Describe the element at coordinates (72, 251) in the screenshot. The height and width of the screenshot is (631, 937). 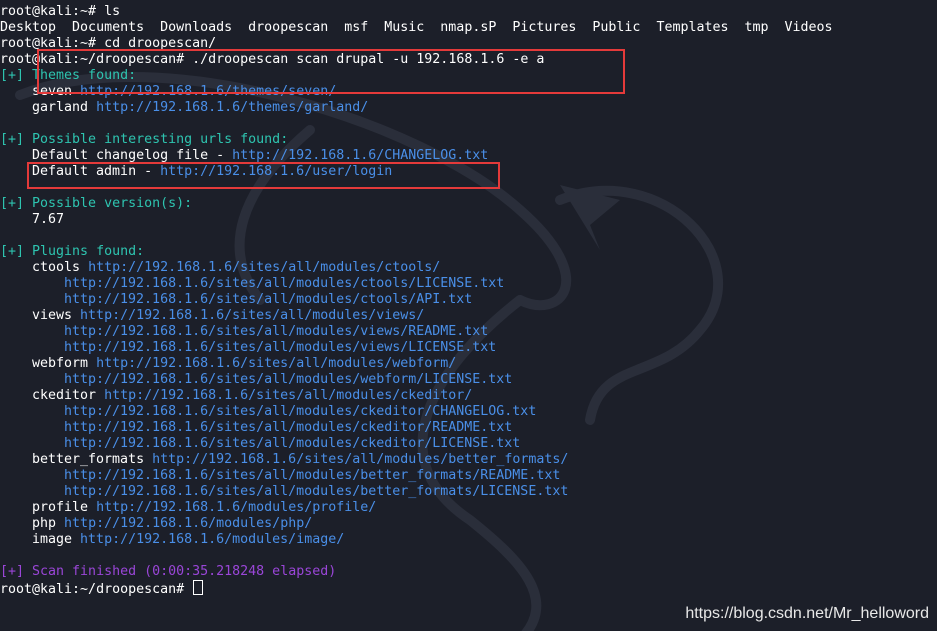
I see `plugins-header: [+] Plugins found:` at that location.